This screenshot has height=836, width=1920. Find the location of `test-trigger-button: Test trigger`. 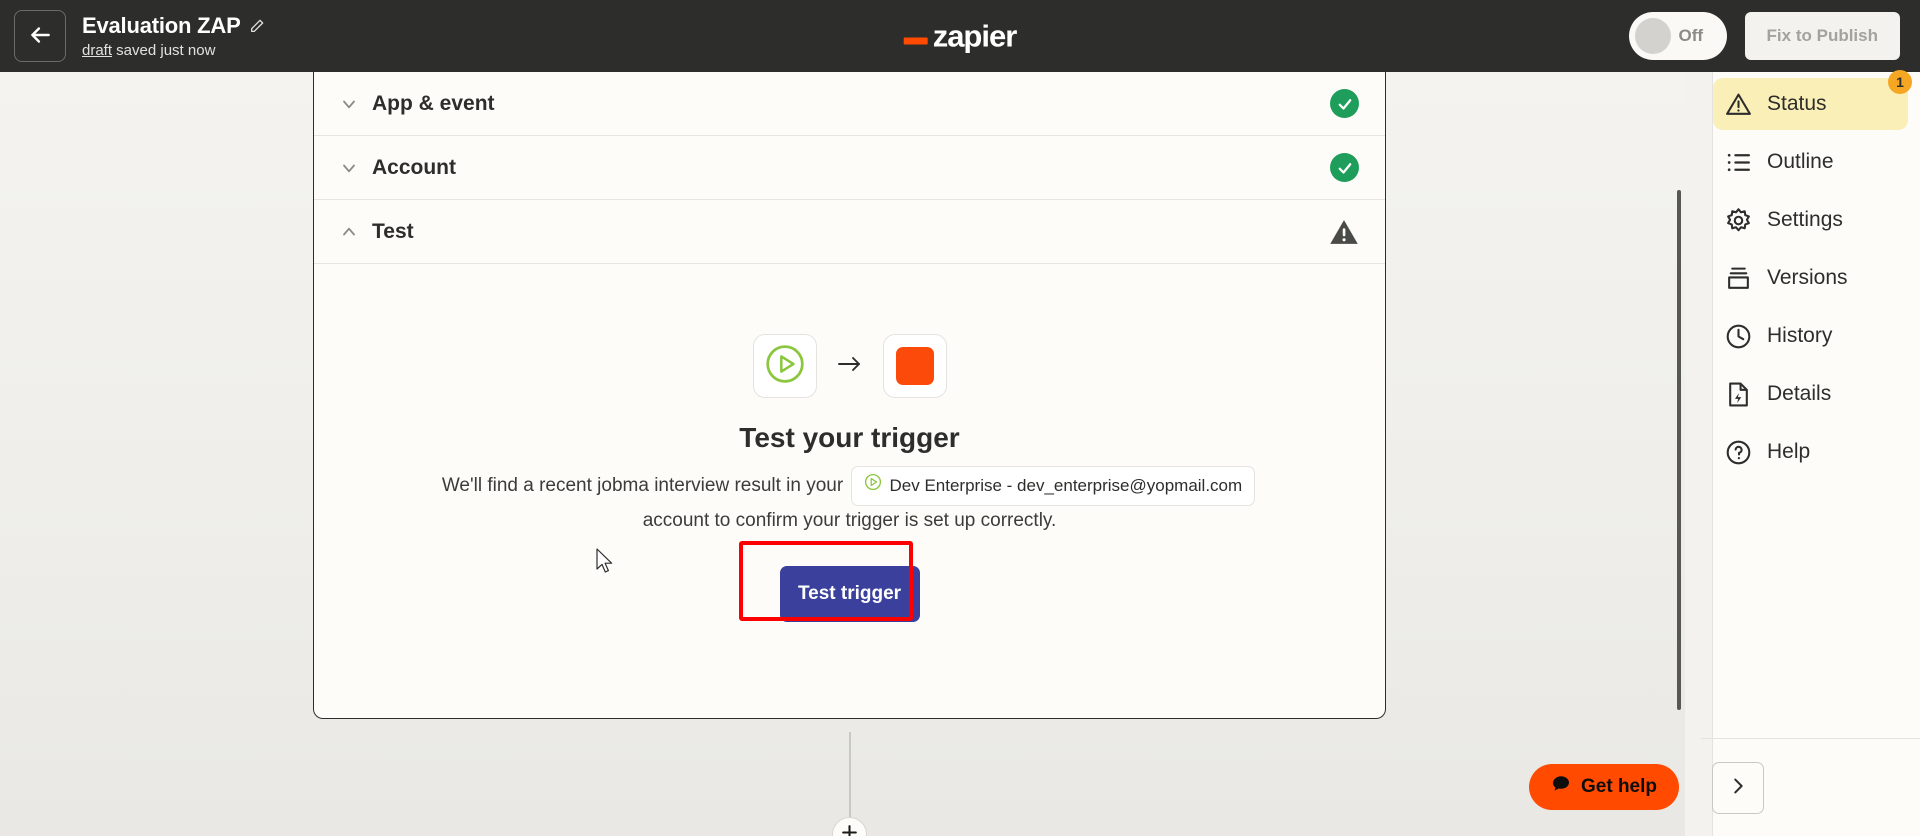

test-trigger-button: Test trigger is located at coordinates (849, 594).